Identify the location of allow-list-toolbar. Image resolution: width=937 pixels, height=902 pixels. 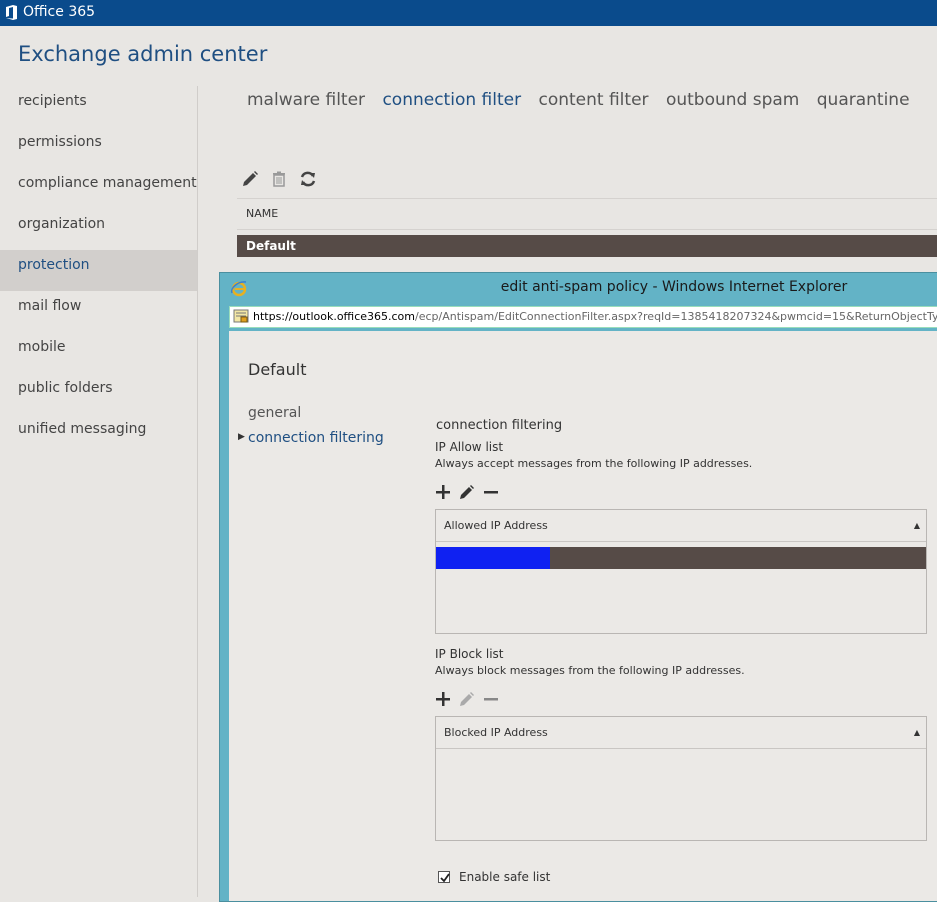
(470, 491).